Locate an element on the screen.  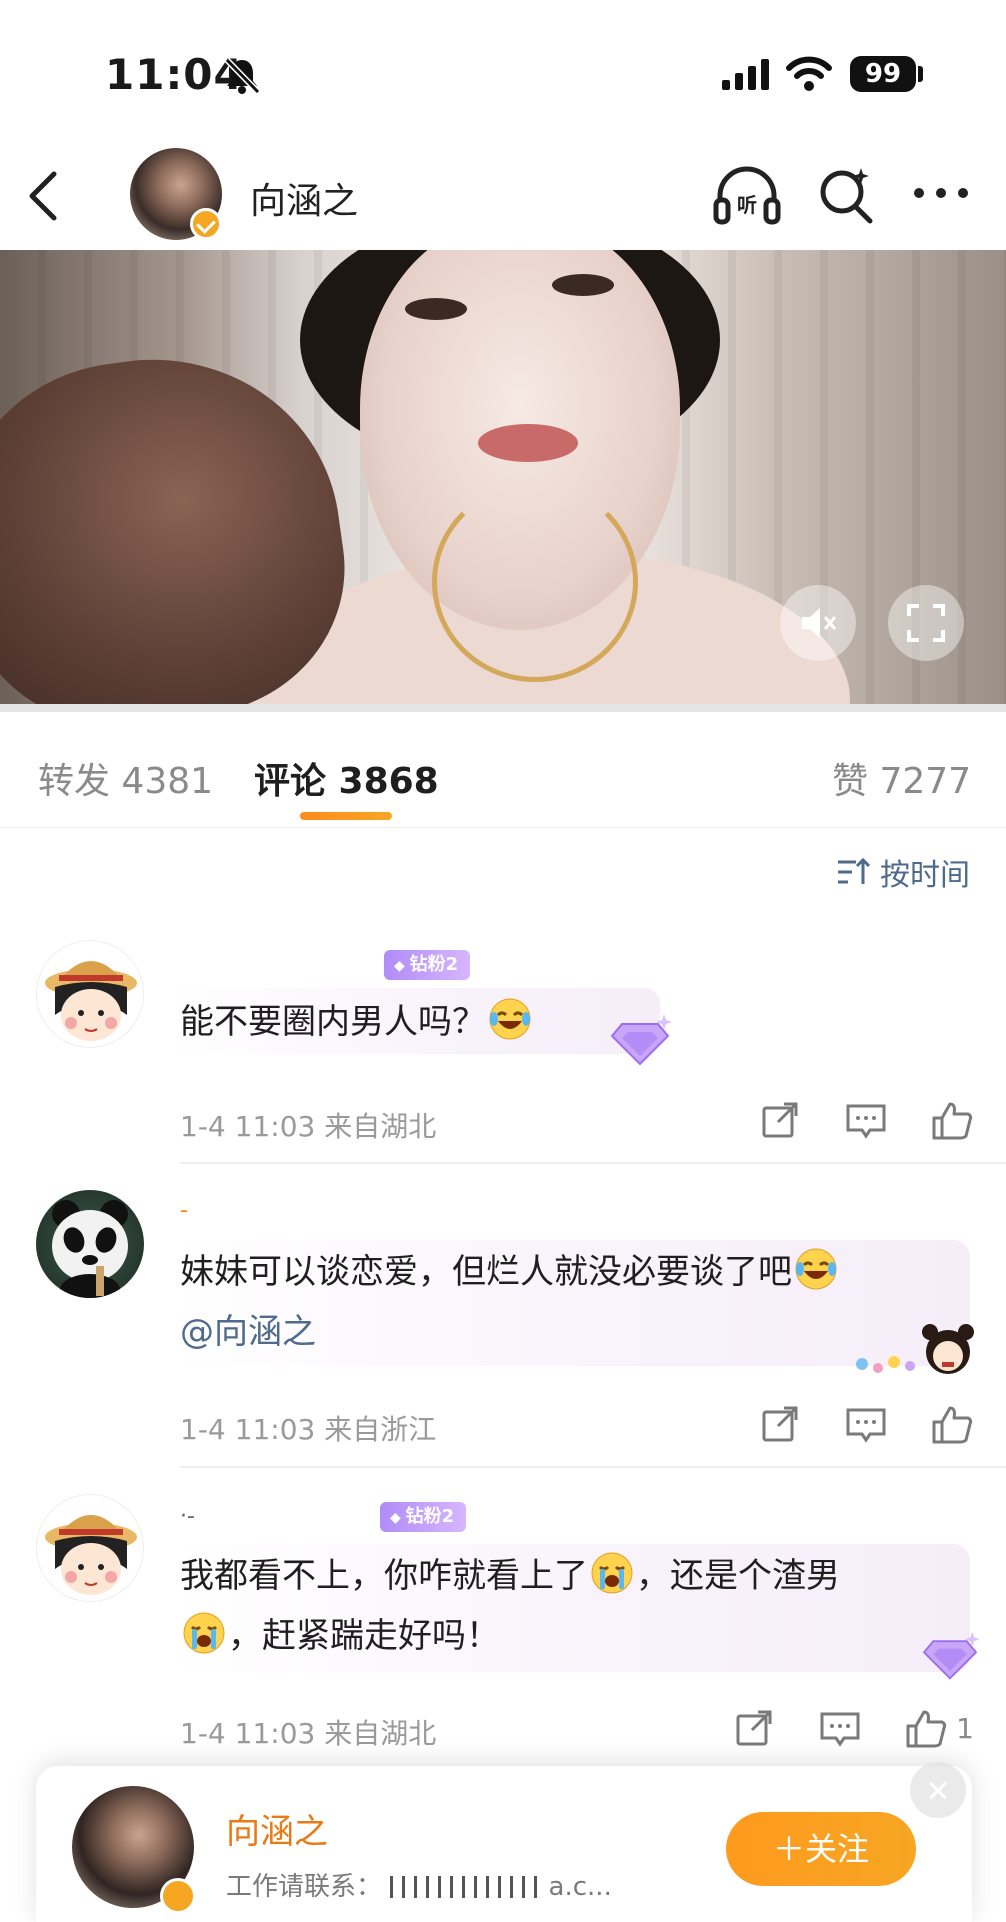
comment-text-content: 能不要圈内男人吗？ is located at coordinates (333, 1022).